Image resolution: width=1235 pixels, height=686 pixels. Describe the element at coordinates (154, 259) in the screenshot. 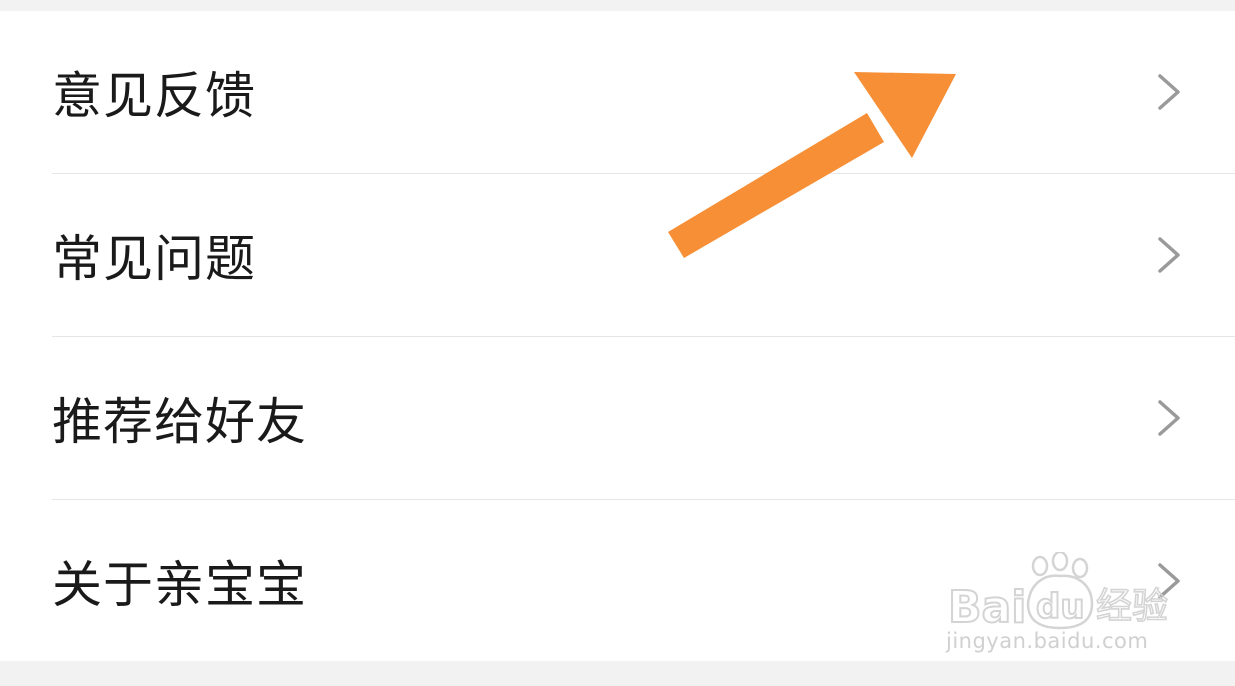

I see `menu-item-label: 常见问题` at that location.